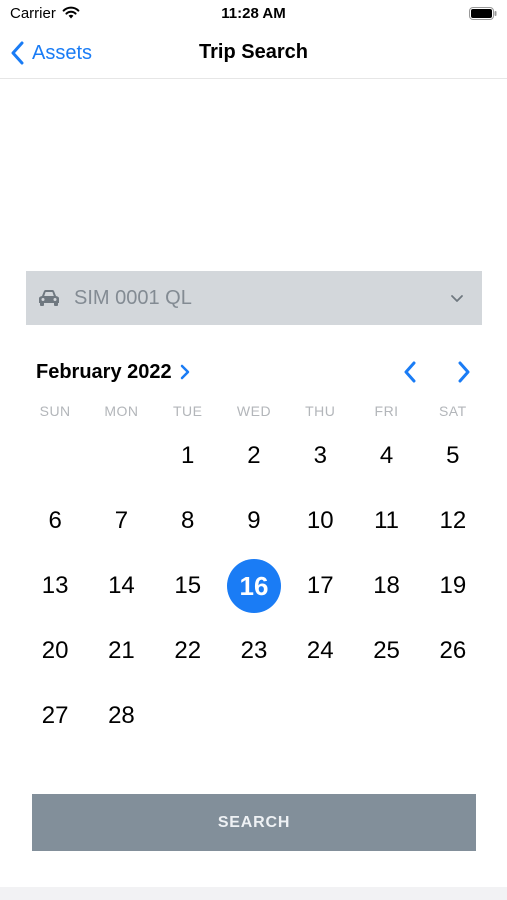 This screenshot has width=507, height=900. I want to click on calendar-day: 26, so click(453, 651).